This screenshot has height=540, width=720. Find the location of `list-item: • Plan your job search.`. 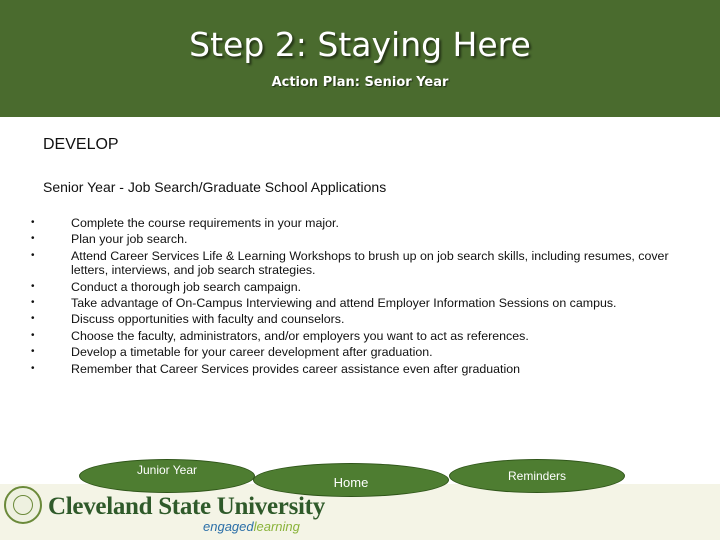

list-item: • Plan your job search. is located at coordinates (361, 239).